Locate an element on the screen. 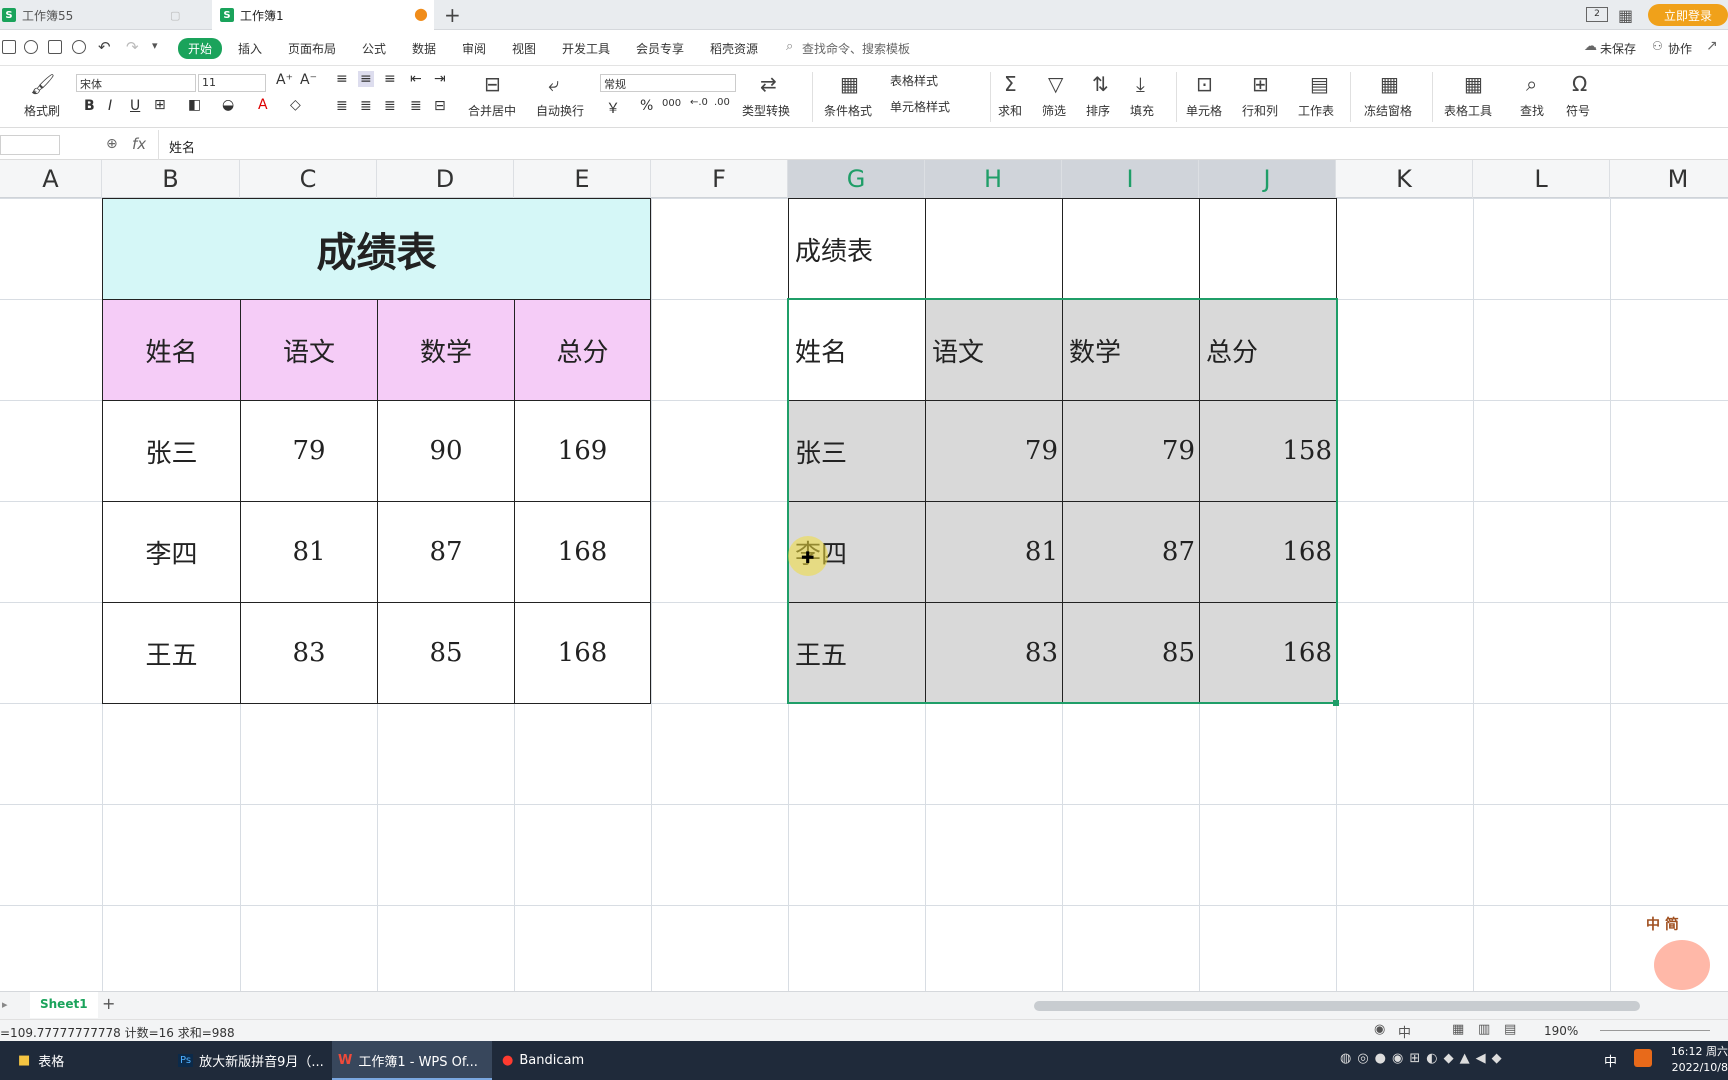 The image size is (1728, 1080). sum-label: 求和 is located at coordinates (1010, 110).